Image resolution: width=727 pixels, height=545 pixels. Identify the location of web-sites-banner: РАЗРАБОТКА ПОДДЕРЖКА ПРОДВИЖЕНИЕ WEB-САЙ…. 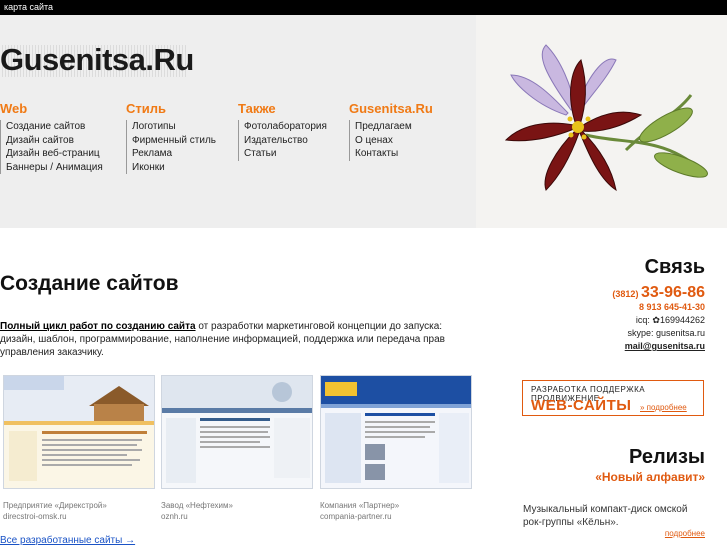
(613, 398).